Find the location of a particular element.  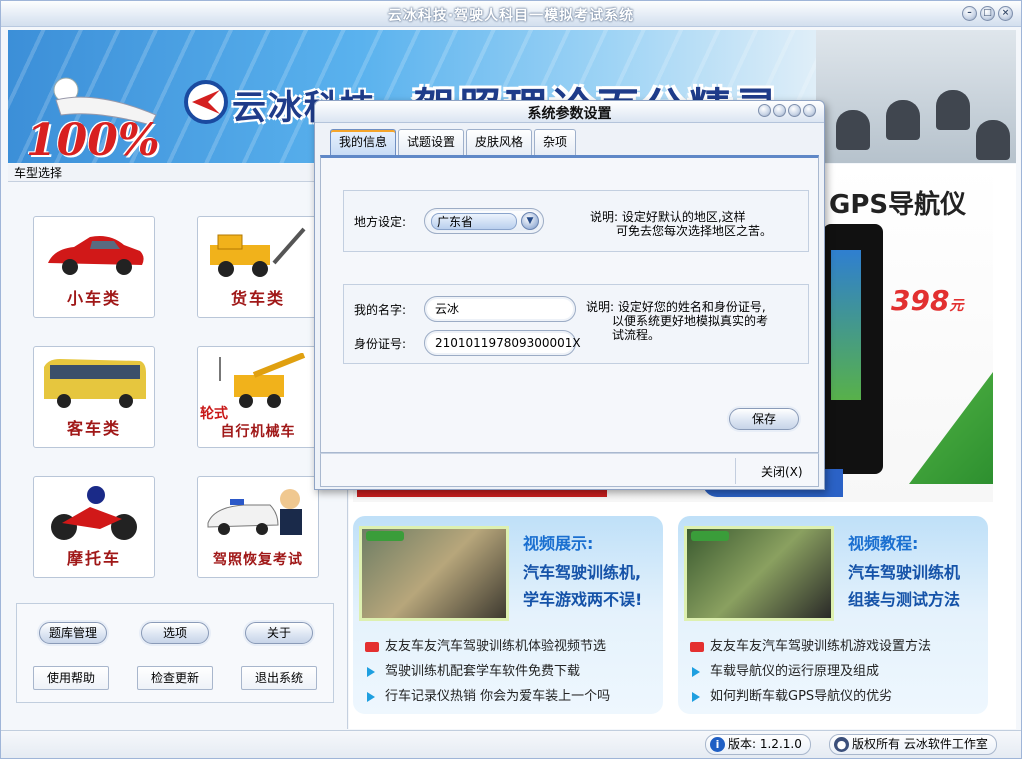

dialog-tabs: 我的信息 试题设置 皮肤风格 杂项 is located at coordinates (454, 142).